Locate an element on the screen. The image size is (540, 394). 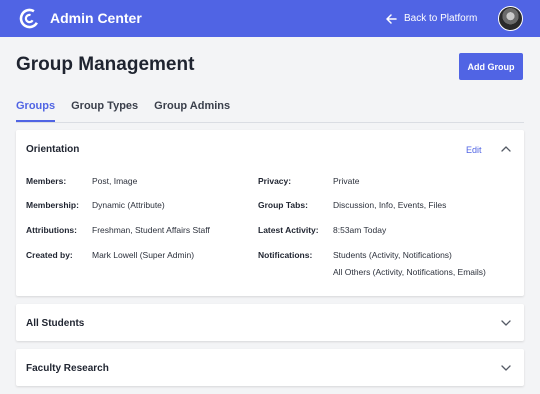
members-label: Members: is located at coordinates (46, 181).